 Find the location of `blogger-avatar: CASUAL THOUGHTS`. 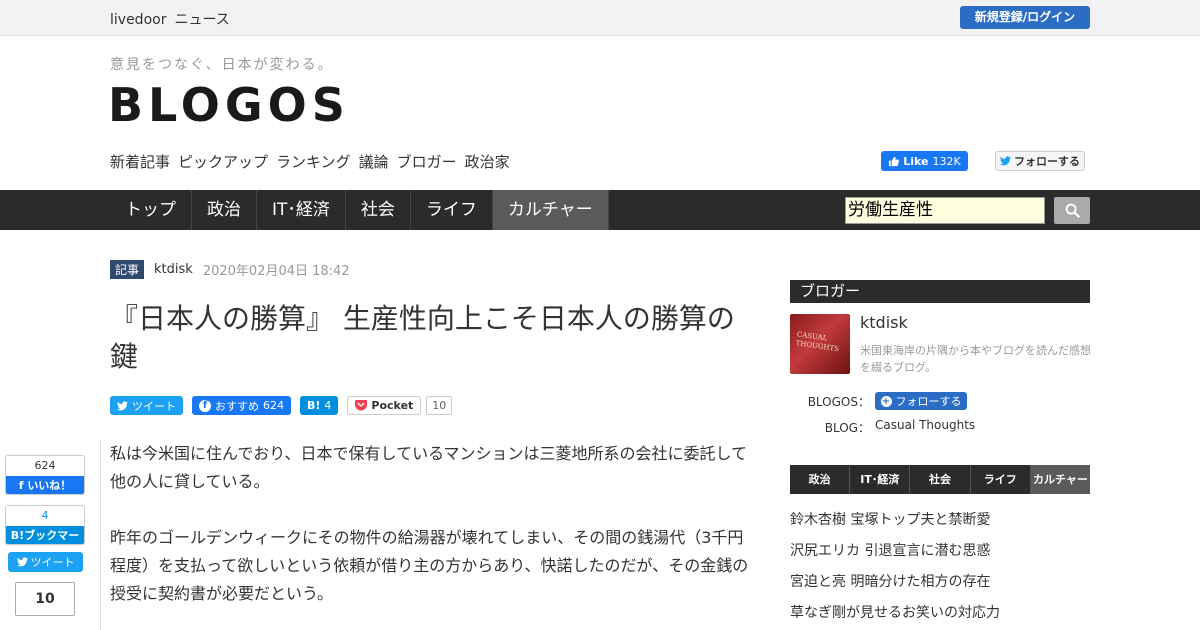

blogger-avatar: CASUAL THOUGHTS is located at coordinates (820, 344).